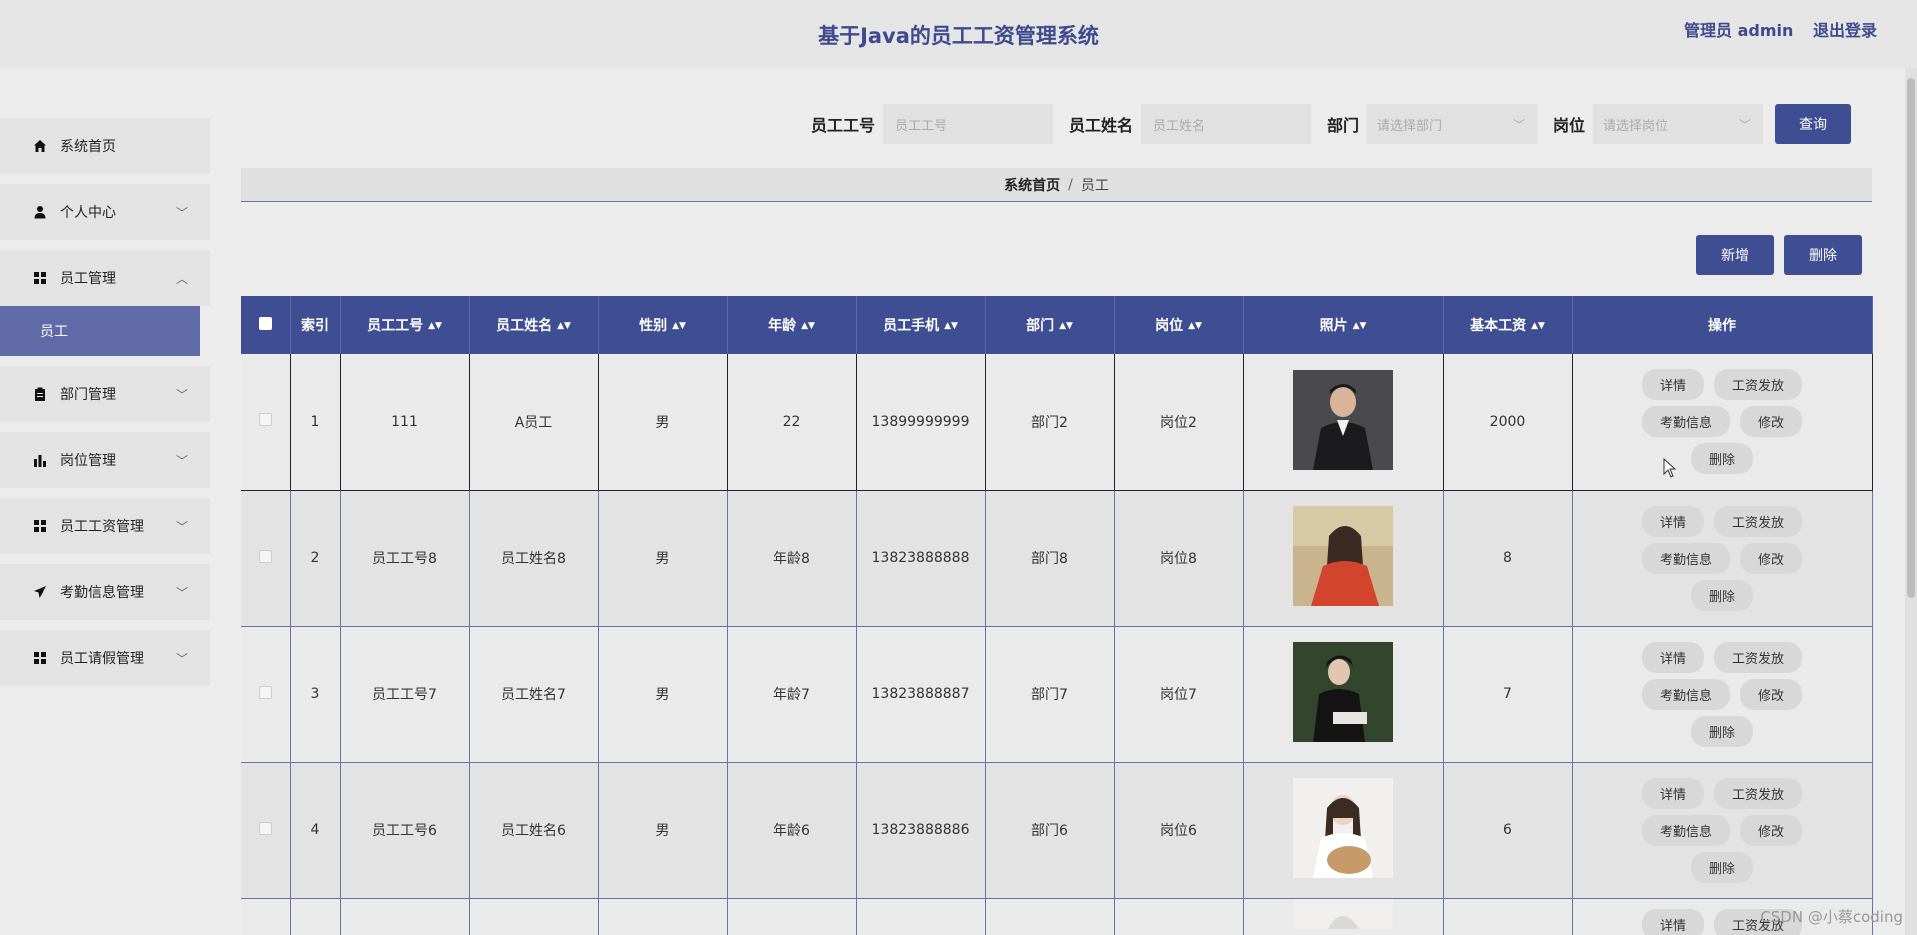 The width and height of the screenshot is (1917, 935). What do you see at coordinates (1508, 325) in the screenshot?
I see `column-header: 基本工资 ▲▼` at bounding box center [1508, 325].